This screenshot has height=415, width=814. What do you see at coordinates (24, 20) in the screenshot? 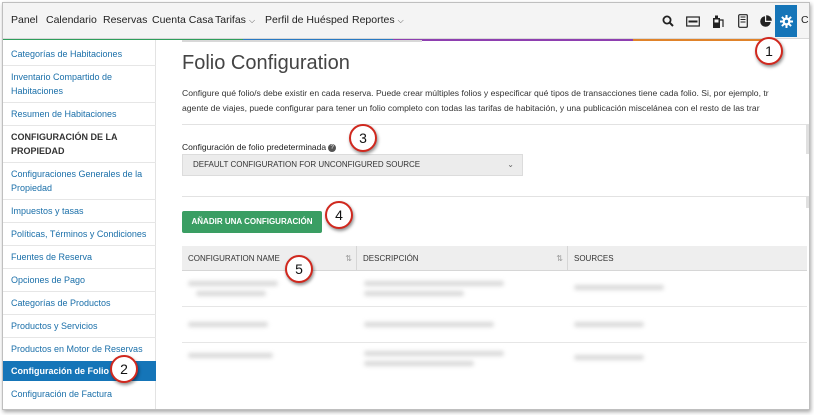
I see `nav-panel: Panel` at bounding box center [24, 20].